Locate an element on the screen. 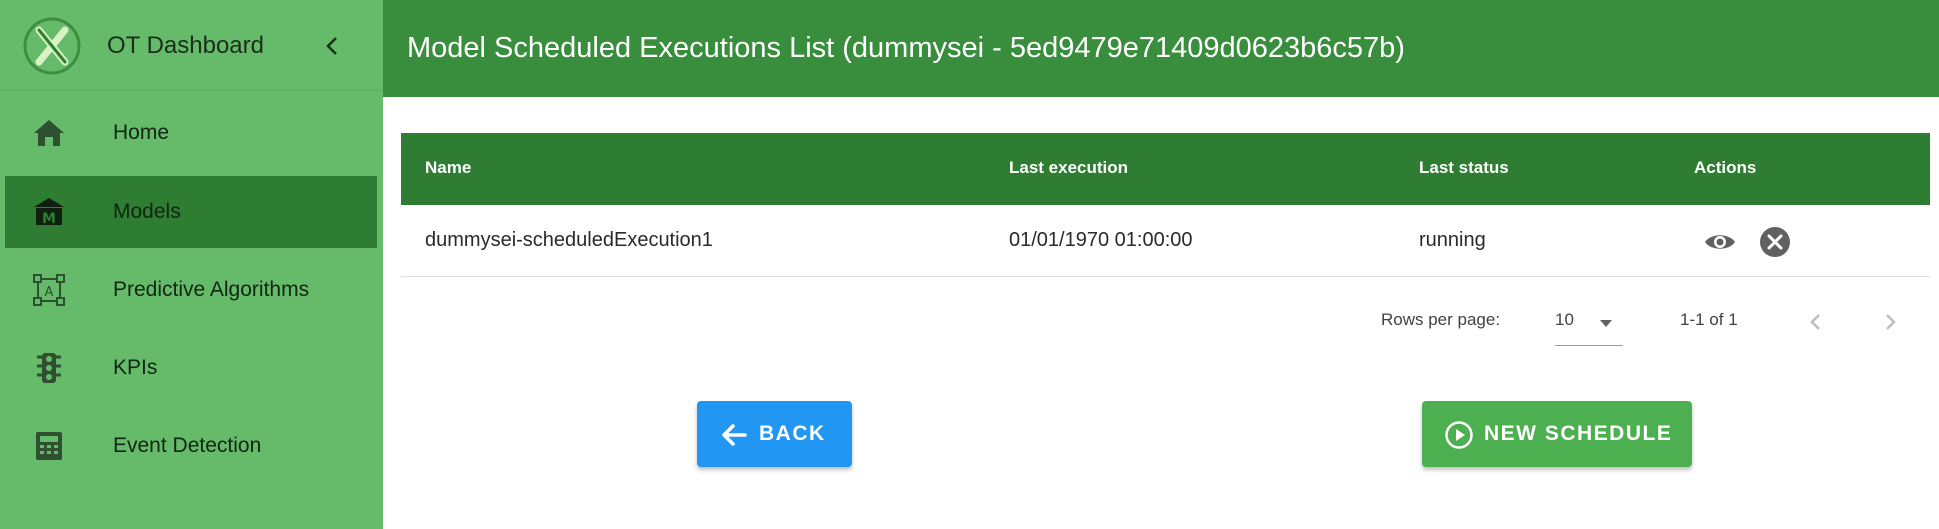  table-pagination: Rows per page: 10 1-1 of 1 is located at coordinates (969, 325).